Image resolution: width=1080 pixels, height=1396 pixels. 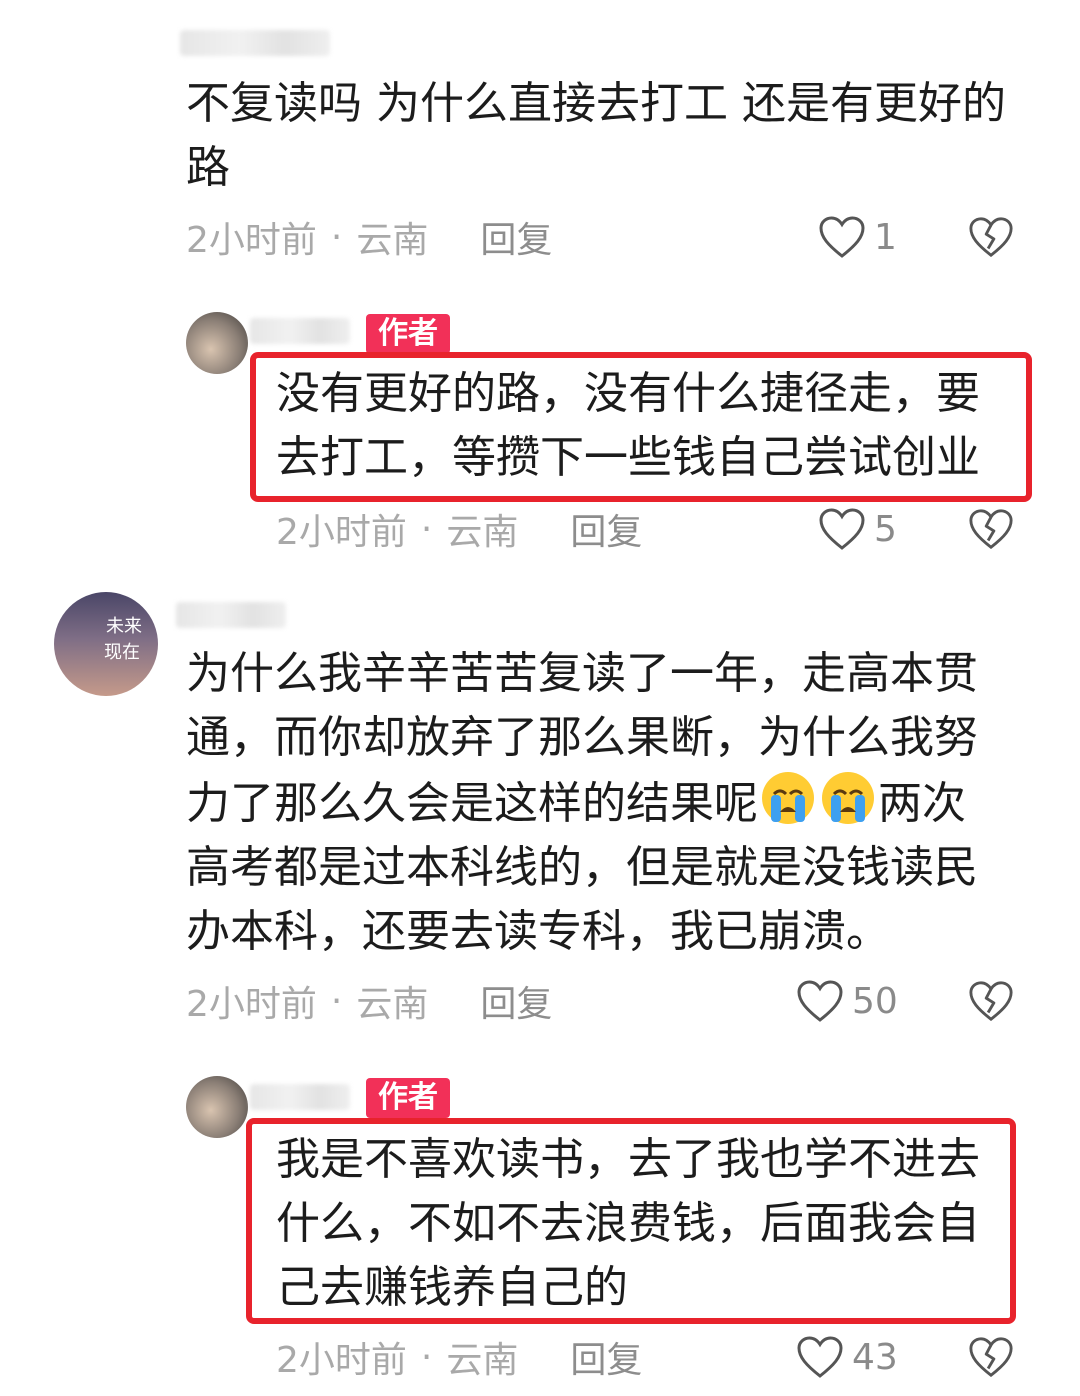 What do you see at coordinates (628, 1223) in the screenshot?
I see `comment-text: 我是不喜欢读书，去了我也学不进去什么，不如不去浪费钱，后面我会自己去赚钱养自己的` at bounding box center [628, 1223].